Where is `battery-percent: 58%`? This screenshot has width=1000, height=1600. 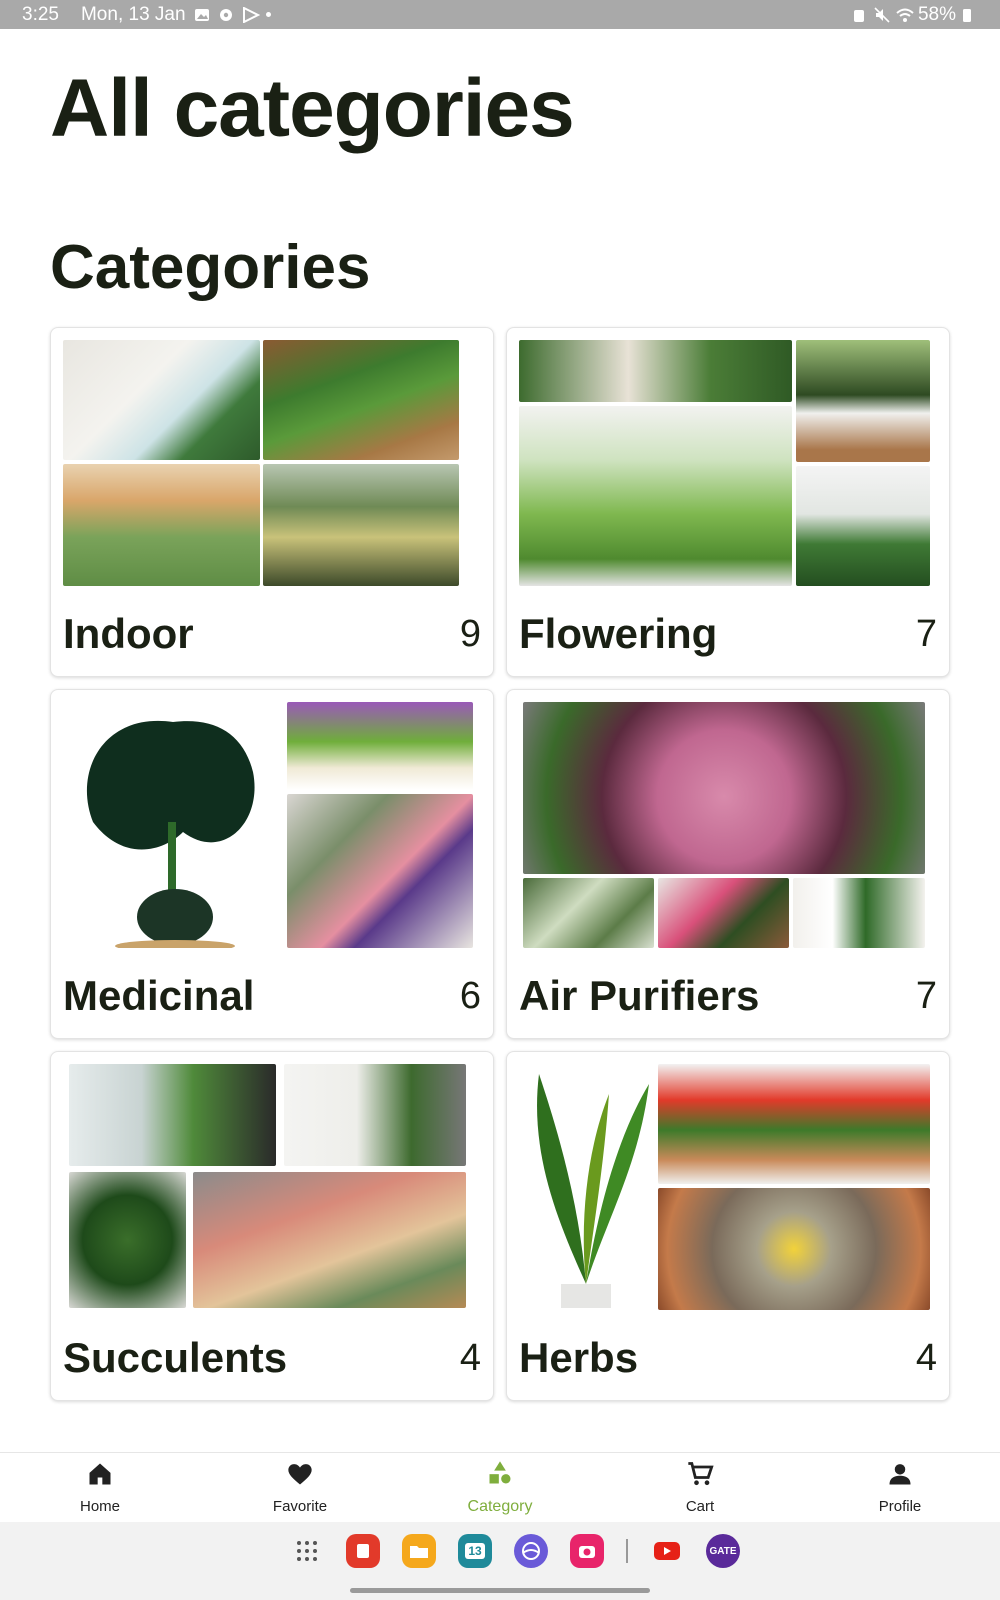
battery-percent: 58% is located at coordinates (936, 14).